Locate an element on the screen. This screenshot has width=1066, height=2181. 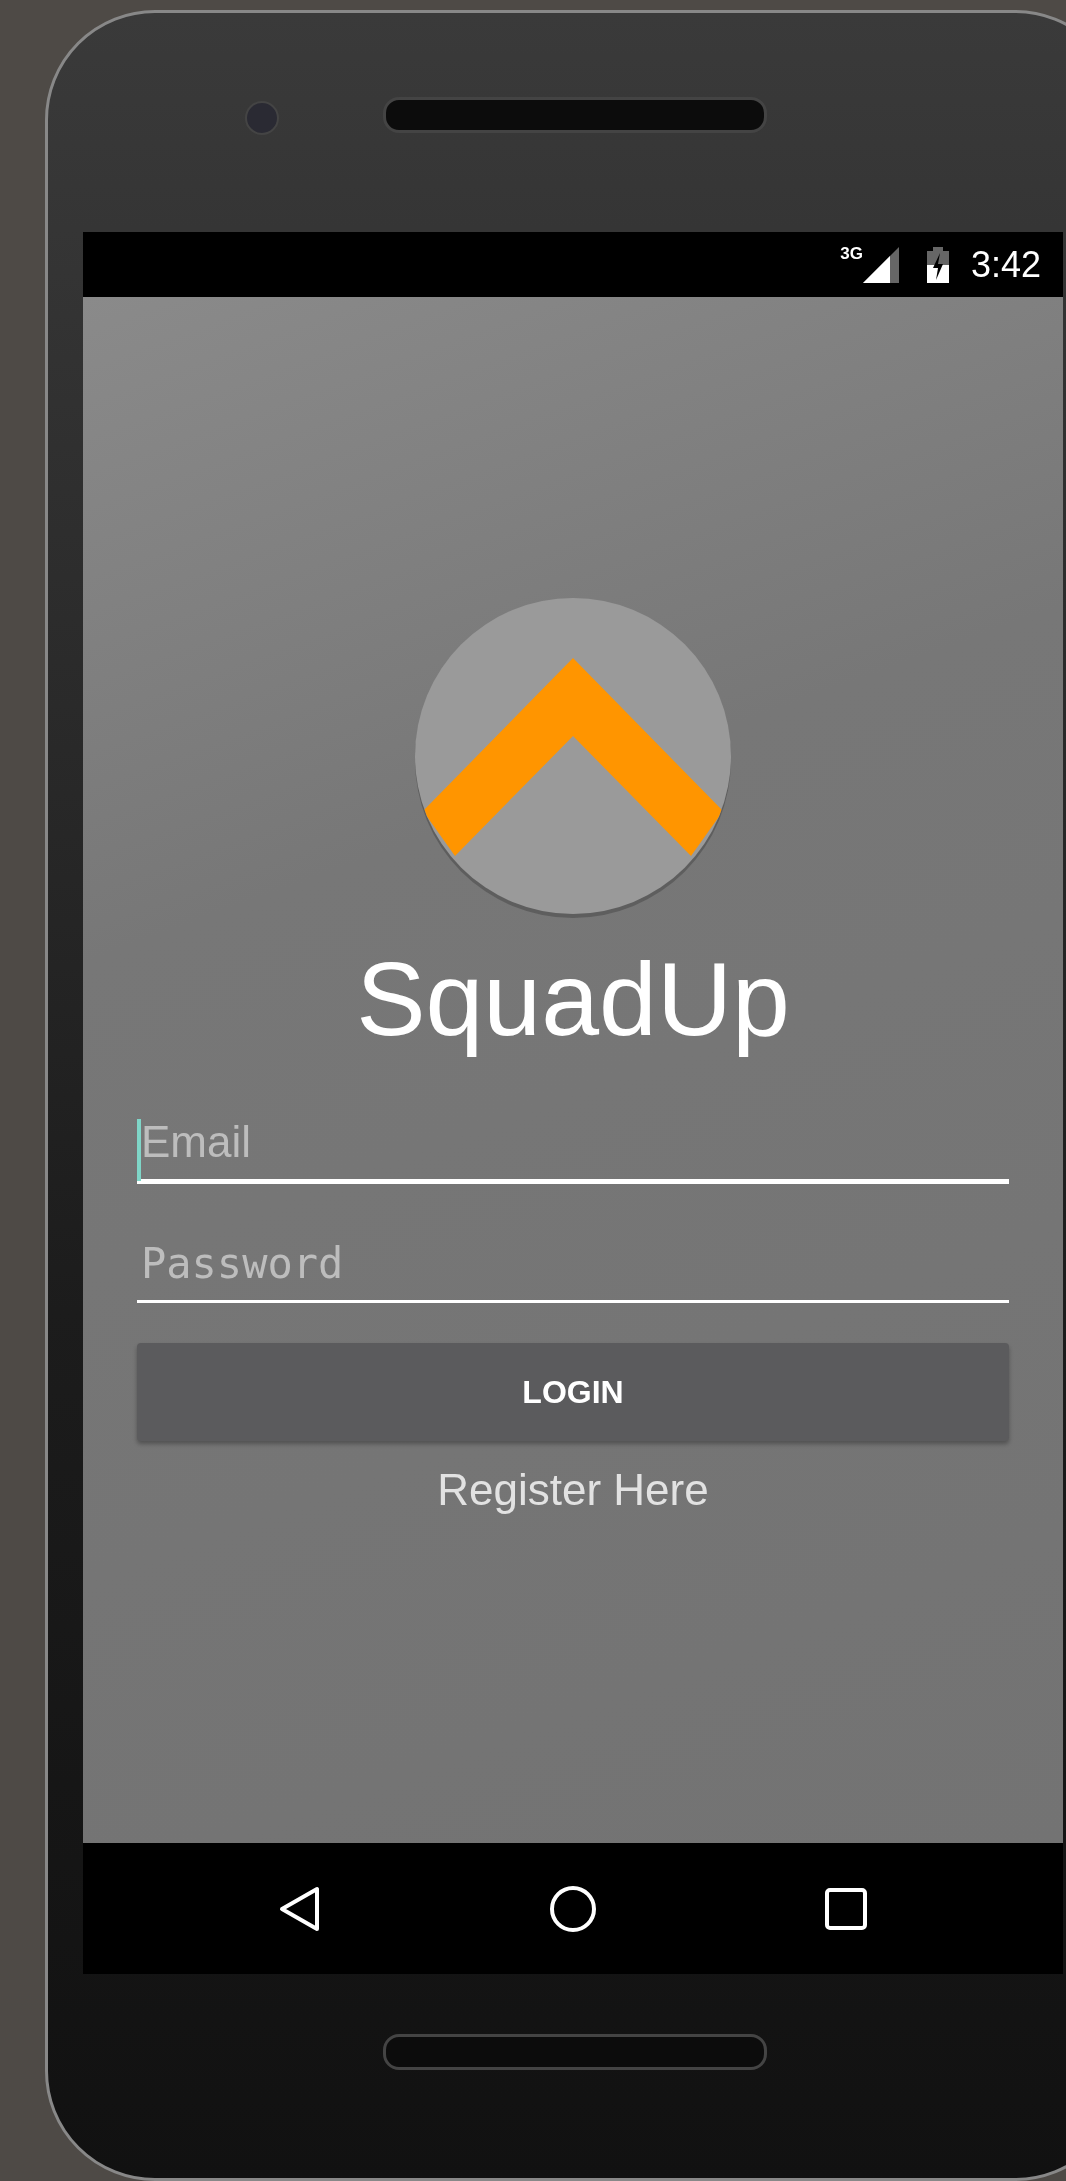
clock-time: 3:42 is located at coordinates (1005, 264).